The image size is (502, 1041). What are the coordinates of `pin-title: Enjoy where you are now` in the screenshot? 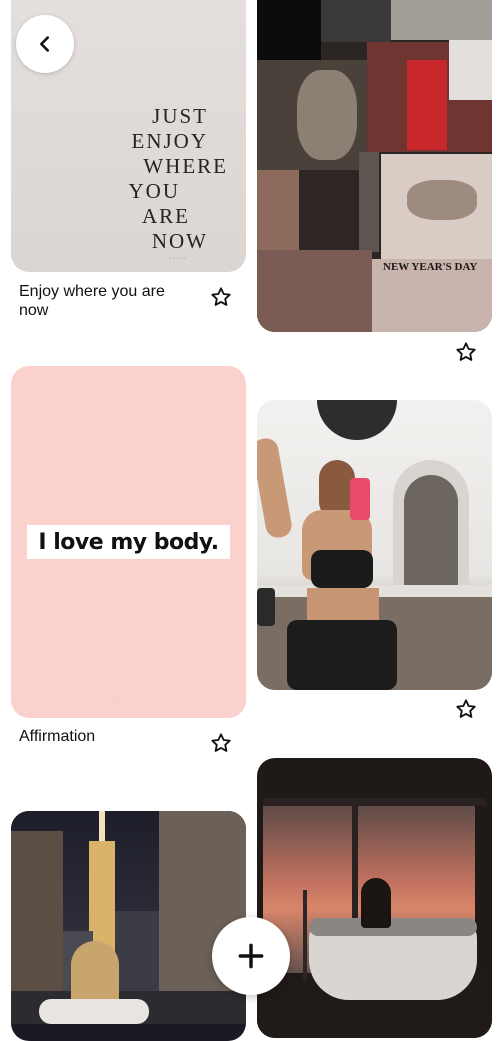 It's located at (106, 301).